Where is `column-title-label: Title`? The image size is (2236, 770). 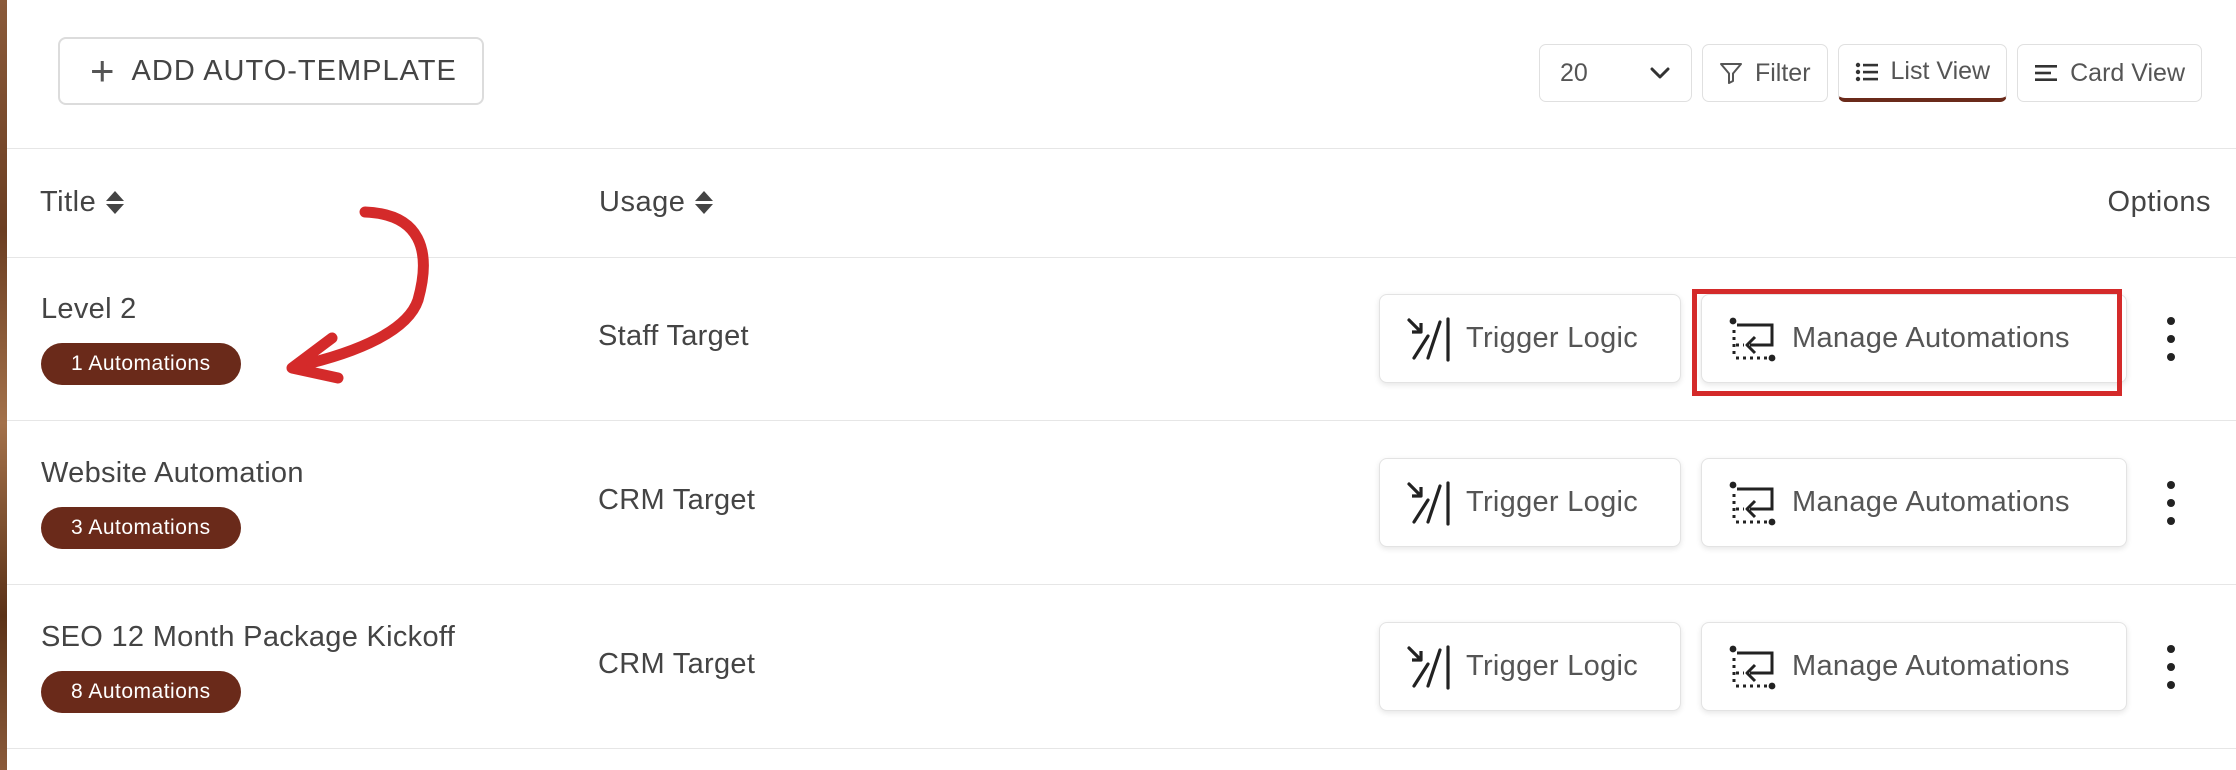
column-title-label: Title is located at coordinates (68, 202).